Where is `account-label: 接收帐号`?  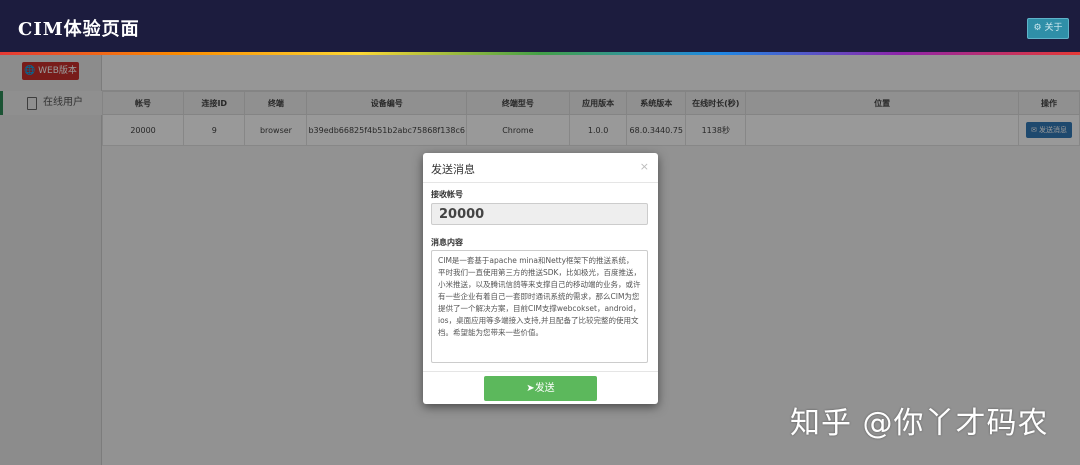
account-label: 接收帐号 is located at coordinates (447, 194).